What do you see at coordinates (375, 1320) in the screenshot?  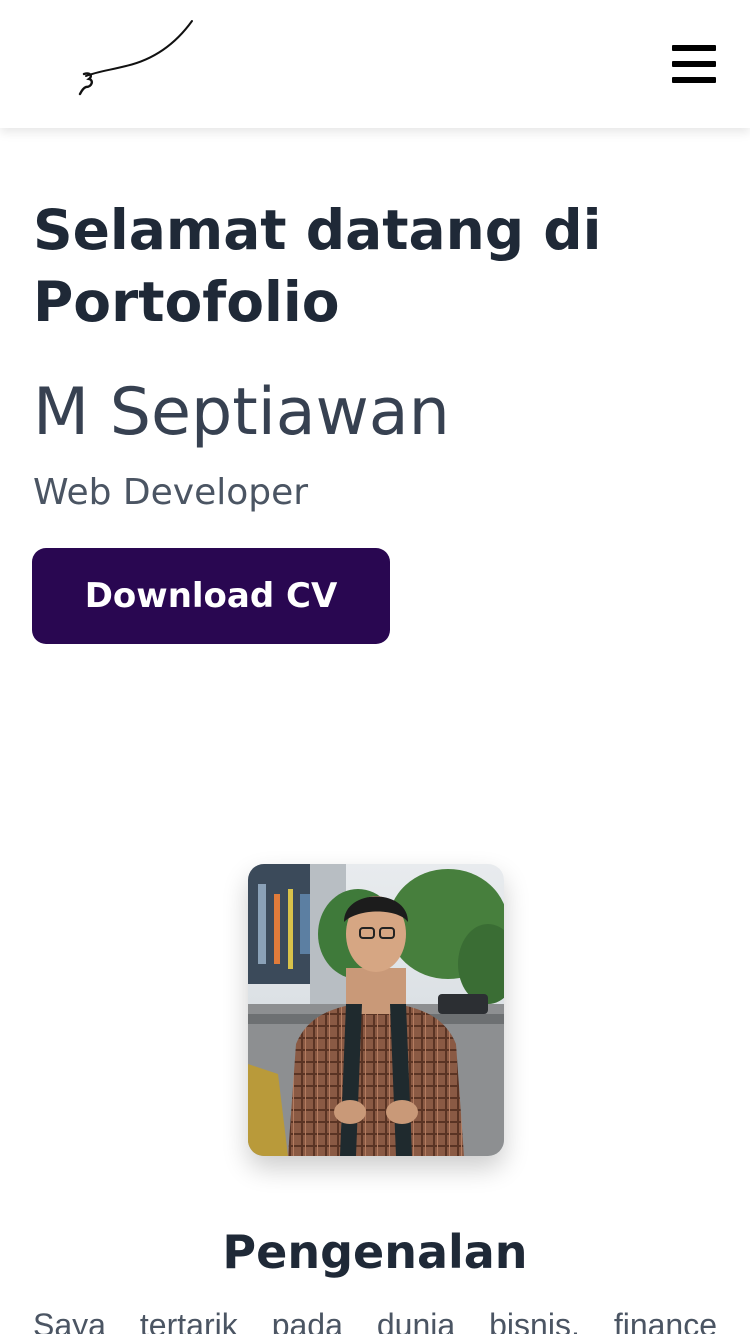 I see `about-text: Saya tertarik pada dunia bisnis, finance` at bounding box center [375, 1320].